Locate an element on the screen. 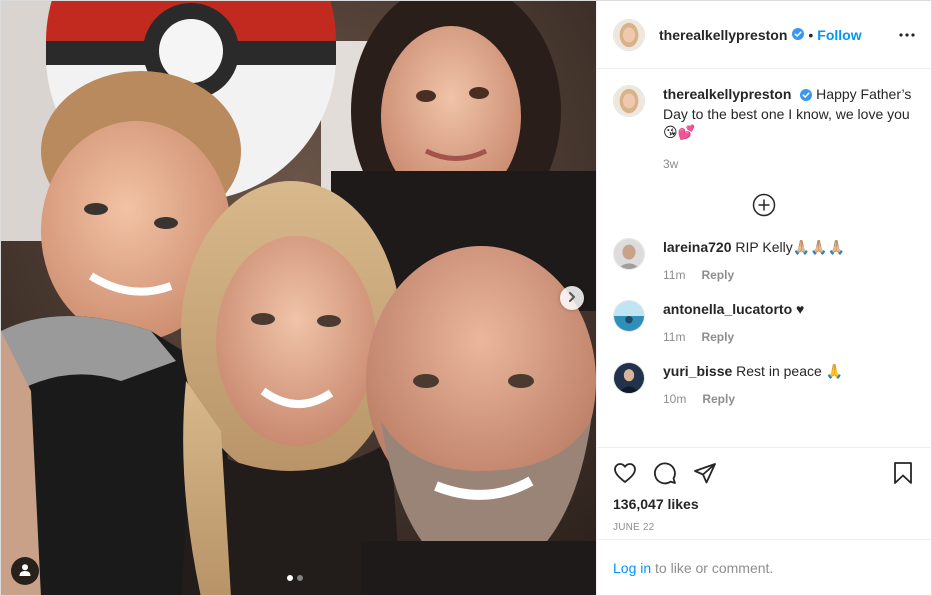 The width and height of the screenshot is (932, 596). caption-username: therealkellypreston is located at coordinates (727, 94).